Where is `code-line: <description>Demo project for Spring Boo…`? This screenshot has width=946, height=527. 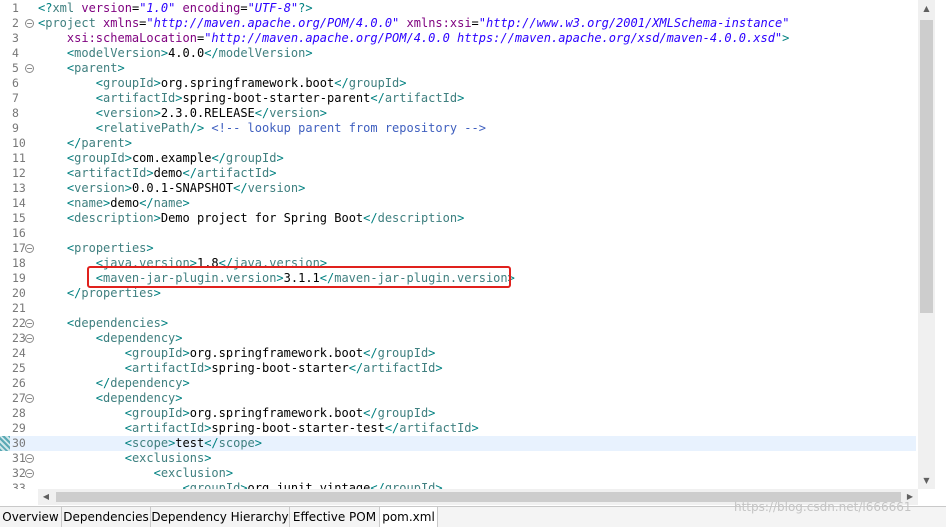
code-line: <description>Demo project for Spring Boo… is located at coordinates (251, 218).